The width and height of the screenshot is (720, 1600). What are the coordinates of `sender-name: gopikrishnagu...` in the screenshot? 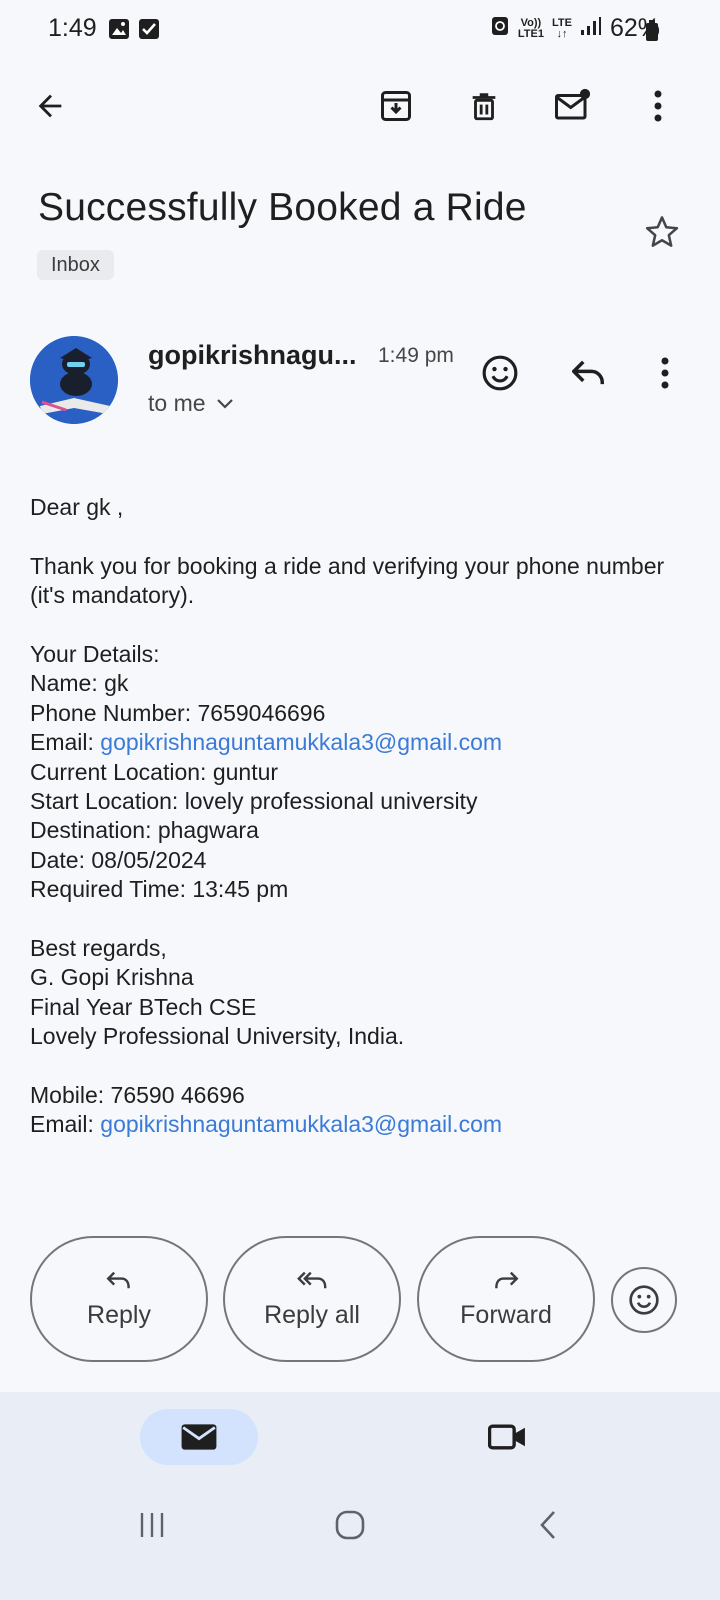 It's located at (252, 355).